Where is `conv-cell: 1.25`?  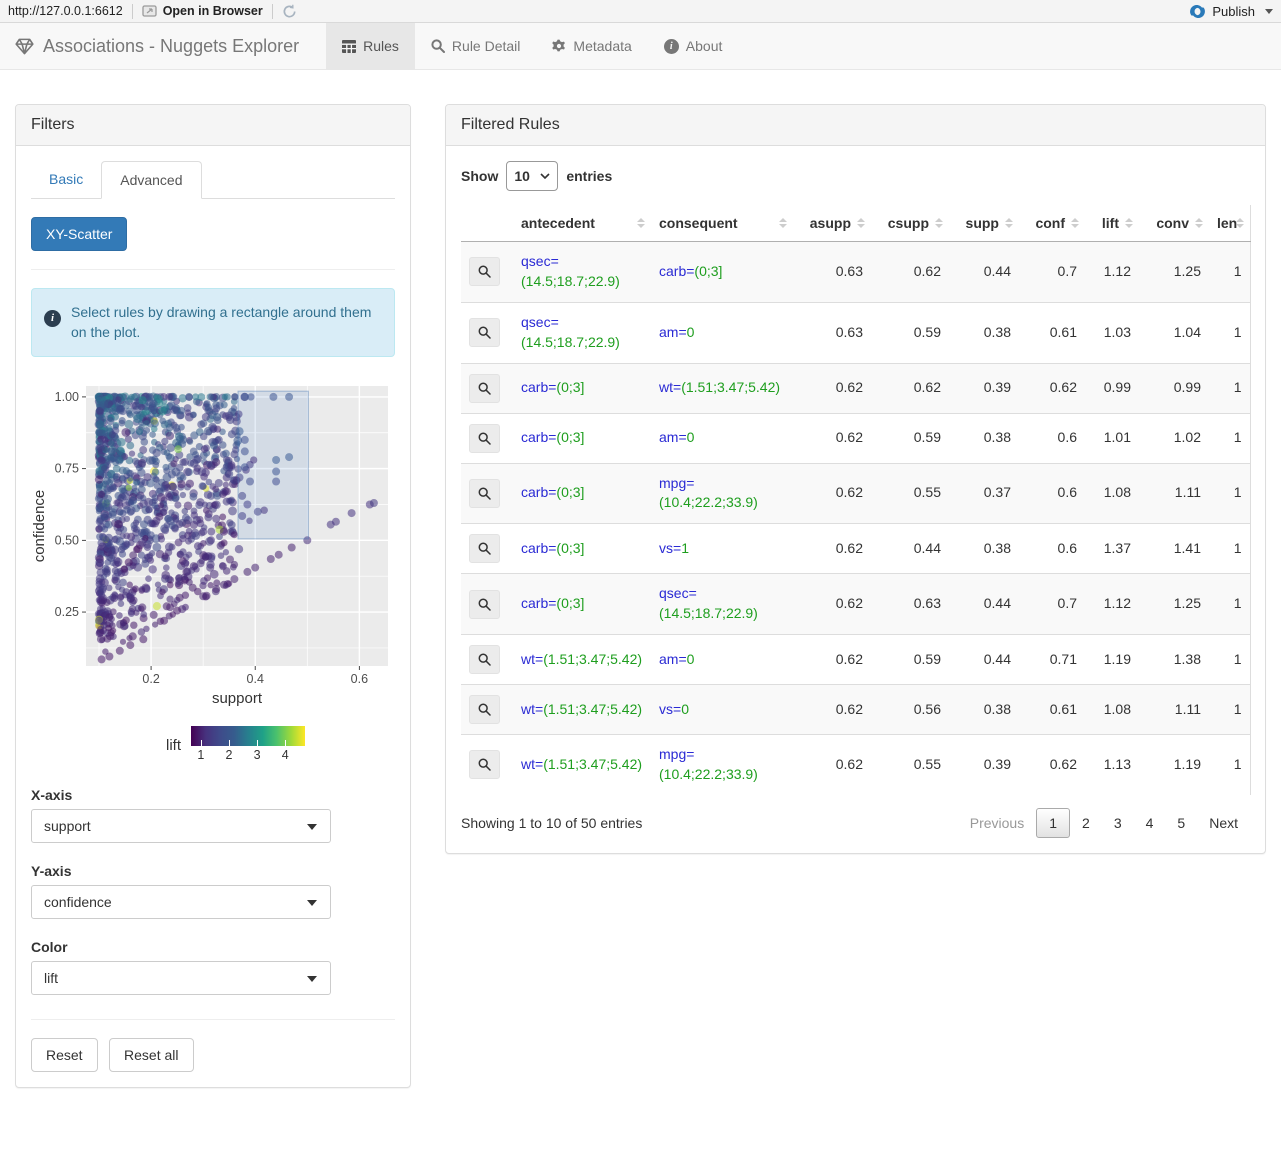
conv-cell: 1.25 is located at coordinates (1174, 604).